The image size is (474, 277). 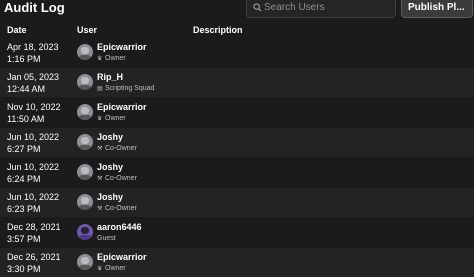 I want to click on table-row: Dec 28, 2021 3:57 PM aaron6446 Guest, so click(x=237, y=232).